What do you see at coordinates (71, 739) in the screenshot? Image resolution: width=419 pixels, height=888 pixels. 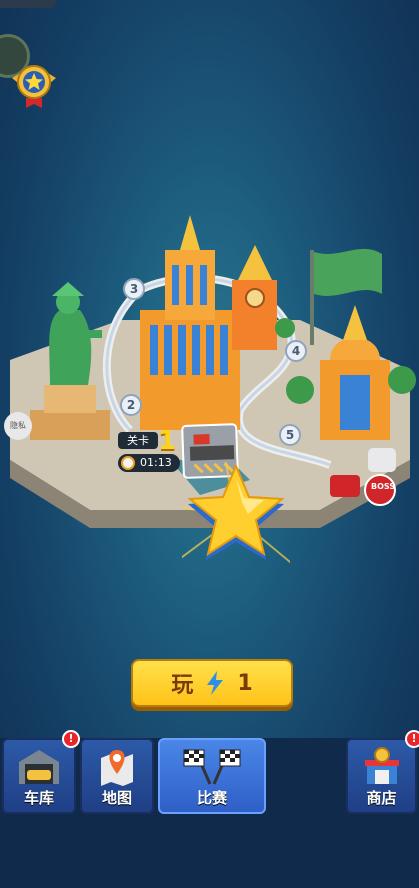 I see `garage-alert-badge: !` at bounding box center [71, 739].